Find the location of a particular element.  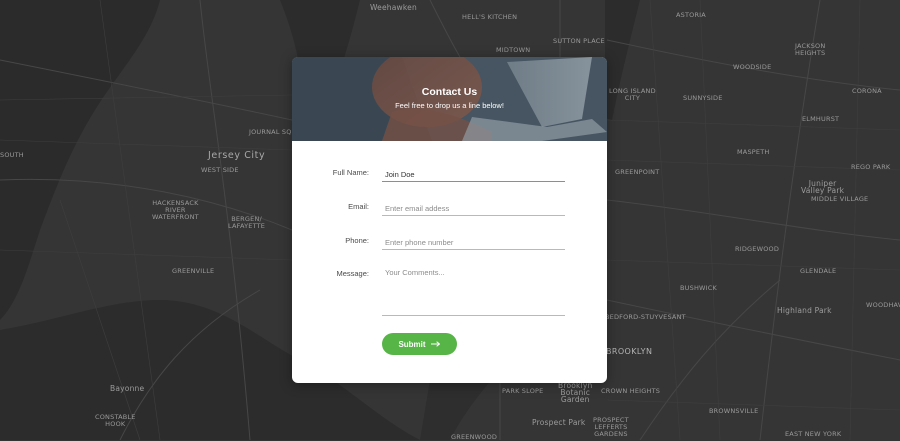

map-label-woodhaven: WOODHAVE is located at coordinates (883, 305).